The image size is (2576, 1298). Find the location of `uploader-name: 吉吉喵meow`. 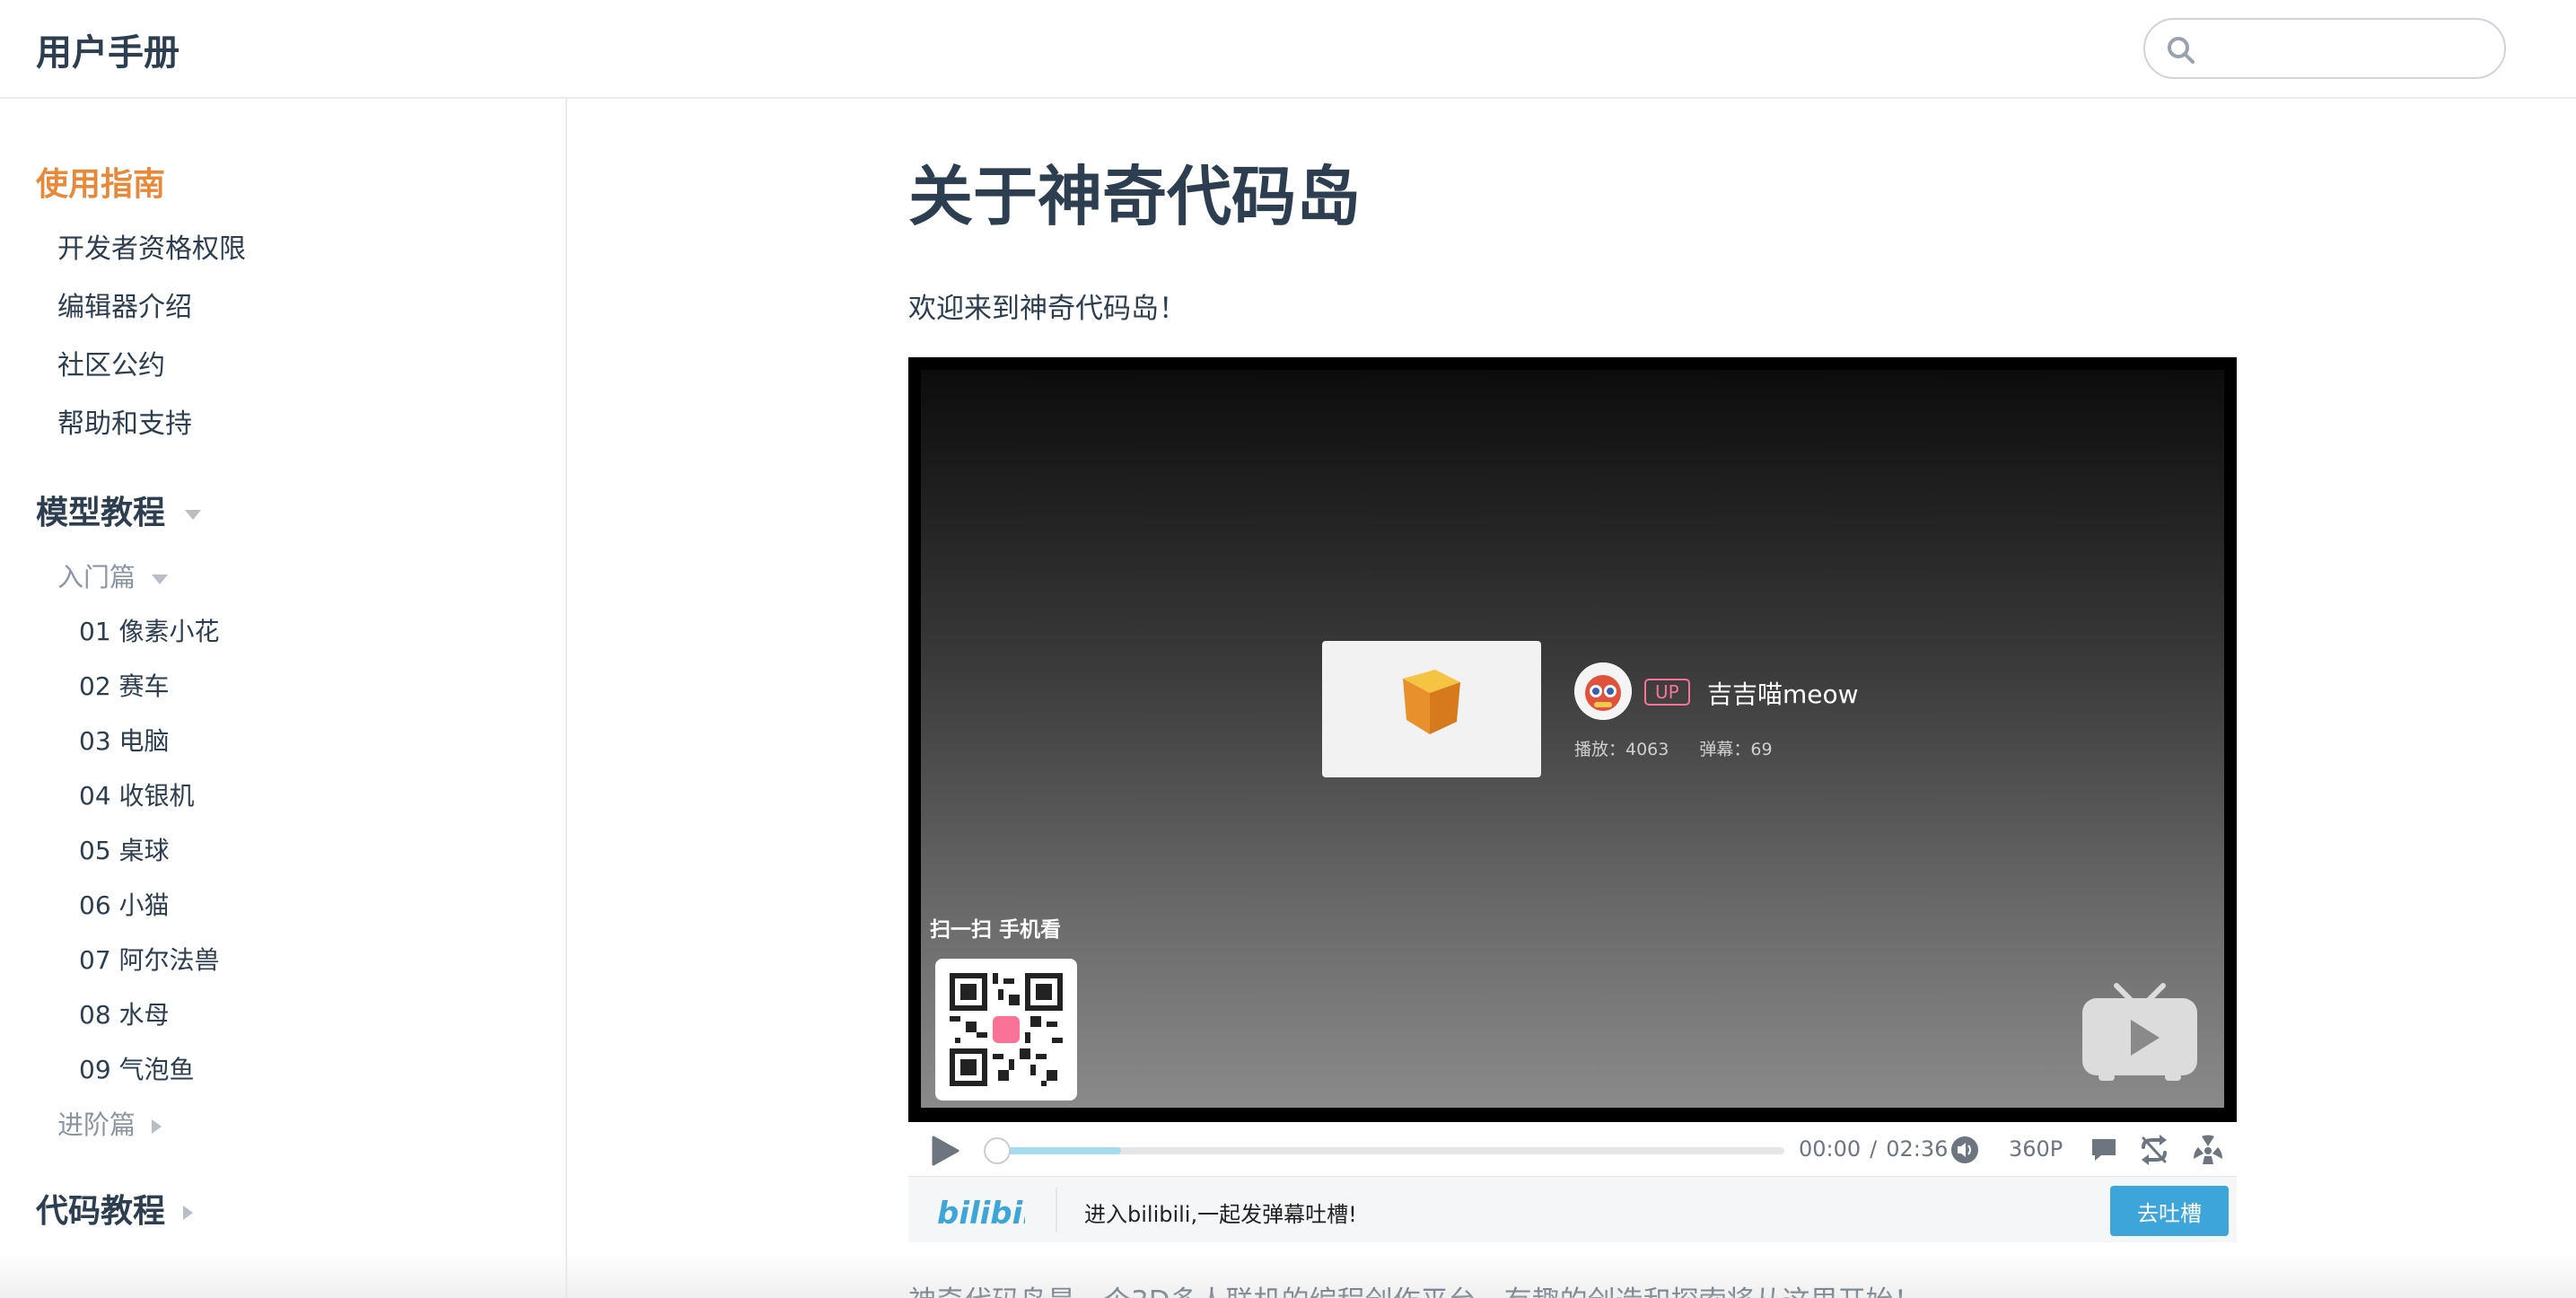

uploader-name: 吉吉喵meow is located at coordinates (1783, 693).